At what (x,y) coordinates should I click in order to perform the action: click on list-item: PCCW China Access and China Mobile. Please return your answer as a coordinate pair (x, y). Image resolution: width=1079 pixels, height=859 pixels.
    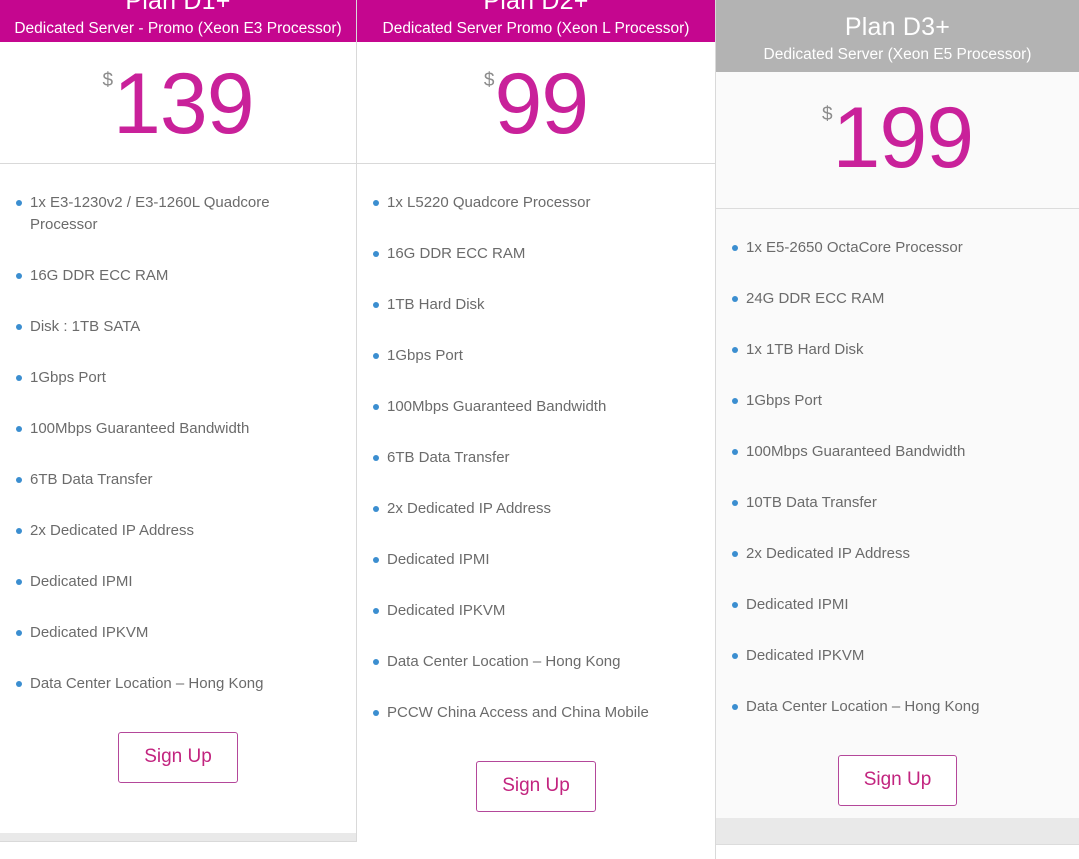
    Looking at the image, I should click on (536, 727).